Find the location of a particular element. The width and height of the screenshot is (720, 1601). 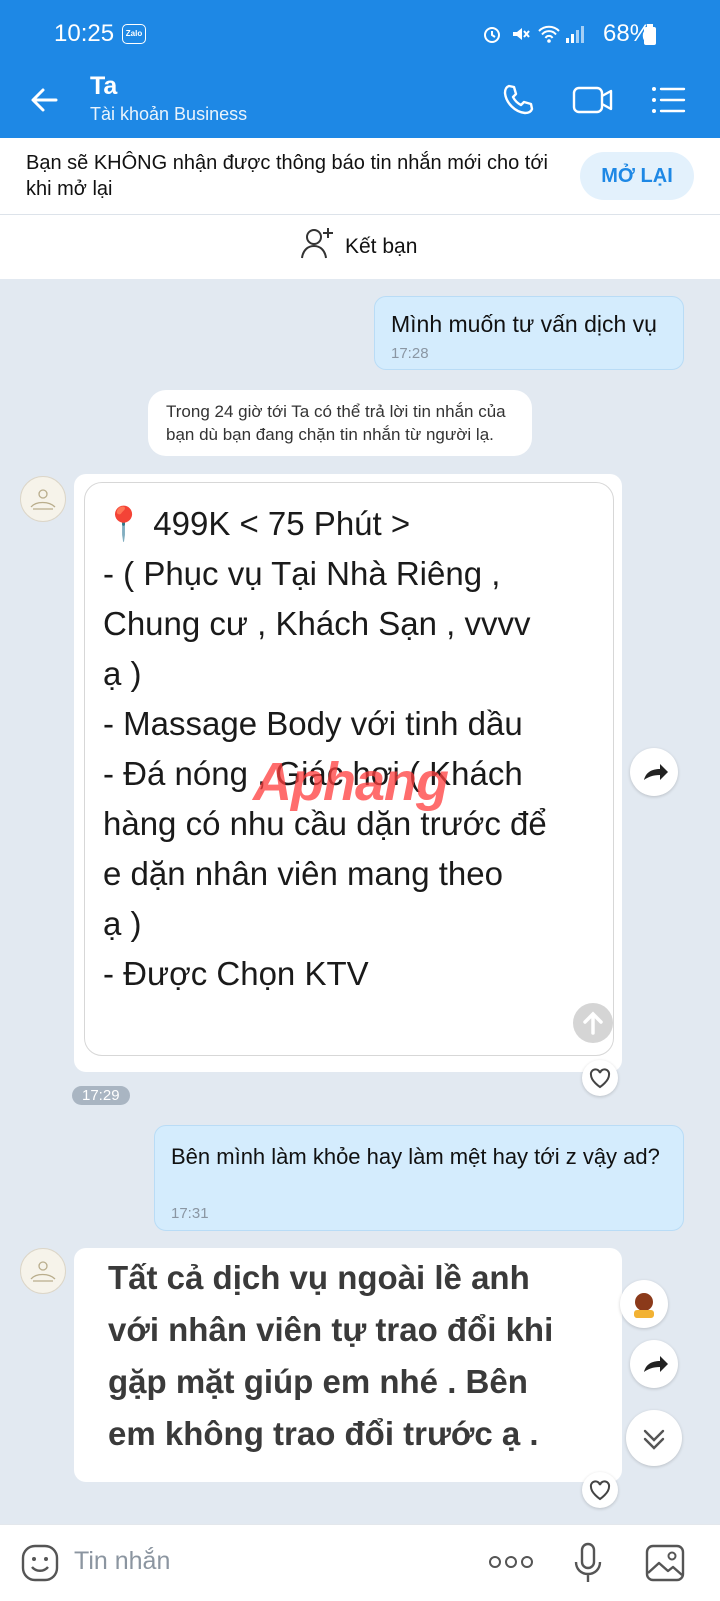

reply-line: em không trao đổi trước ạ . is located at coordinates (323, 1433).